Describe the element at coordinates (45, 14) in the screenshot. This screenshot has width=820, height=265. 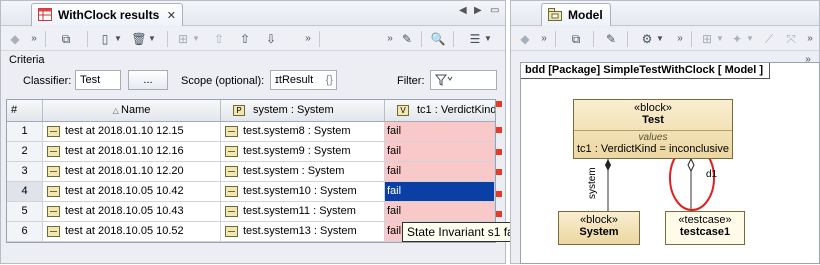
I see `table-icon` at that location.